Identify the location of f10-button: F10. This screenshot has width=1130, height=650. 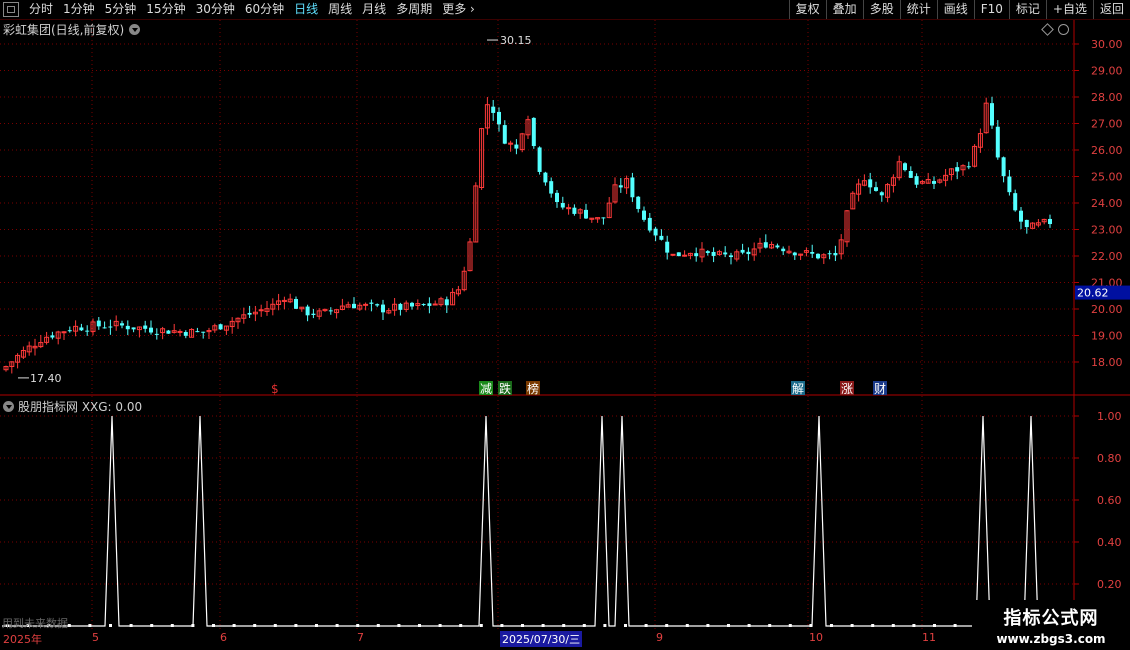
(991, 9).